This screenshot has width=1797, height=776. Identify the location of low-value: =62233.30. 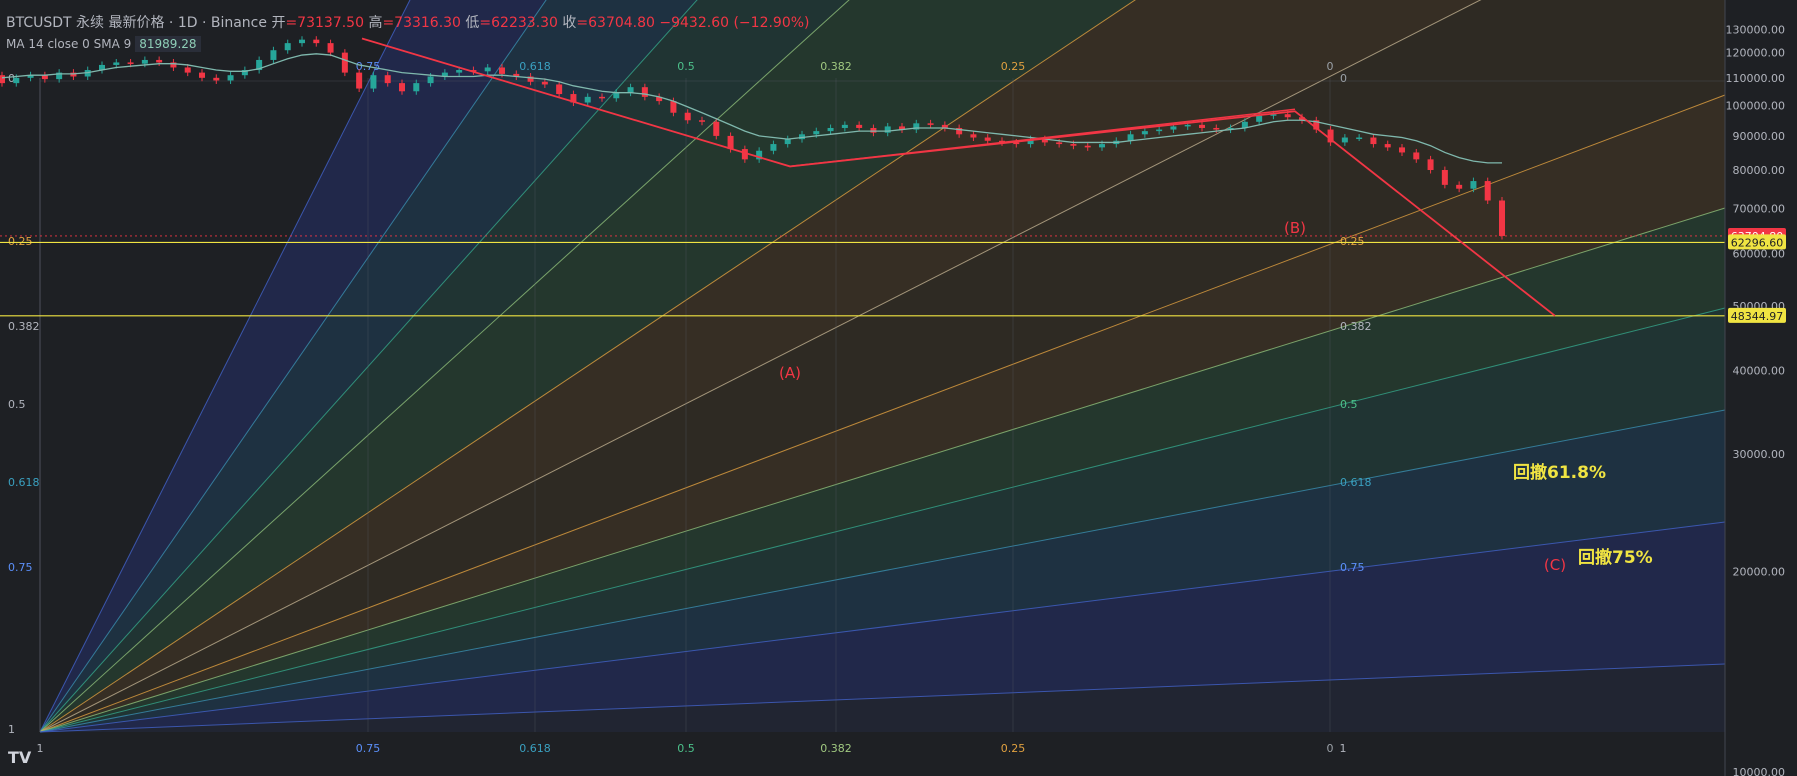
(518, 23).